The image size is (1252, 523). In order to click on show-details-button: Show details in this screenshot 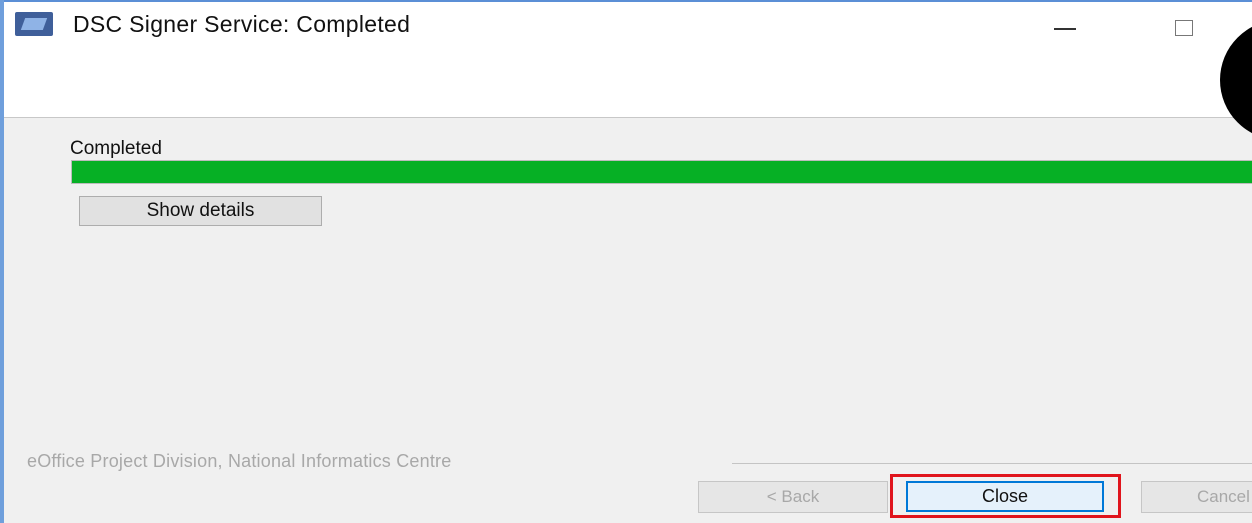, I will do `click(200, 211)`.